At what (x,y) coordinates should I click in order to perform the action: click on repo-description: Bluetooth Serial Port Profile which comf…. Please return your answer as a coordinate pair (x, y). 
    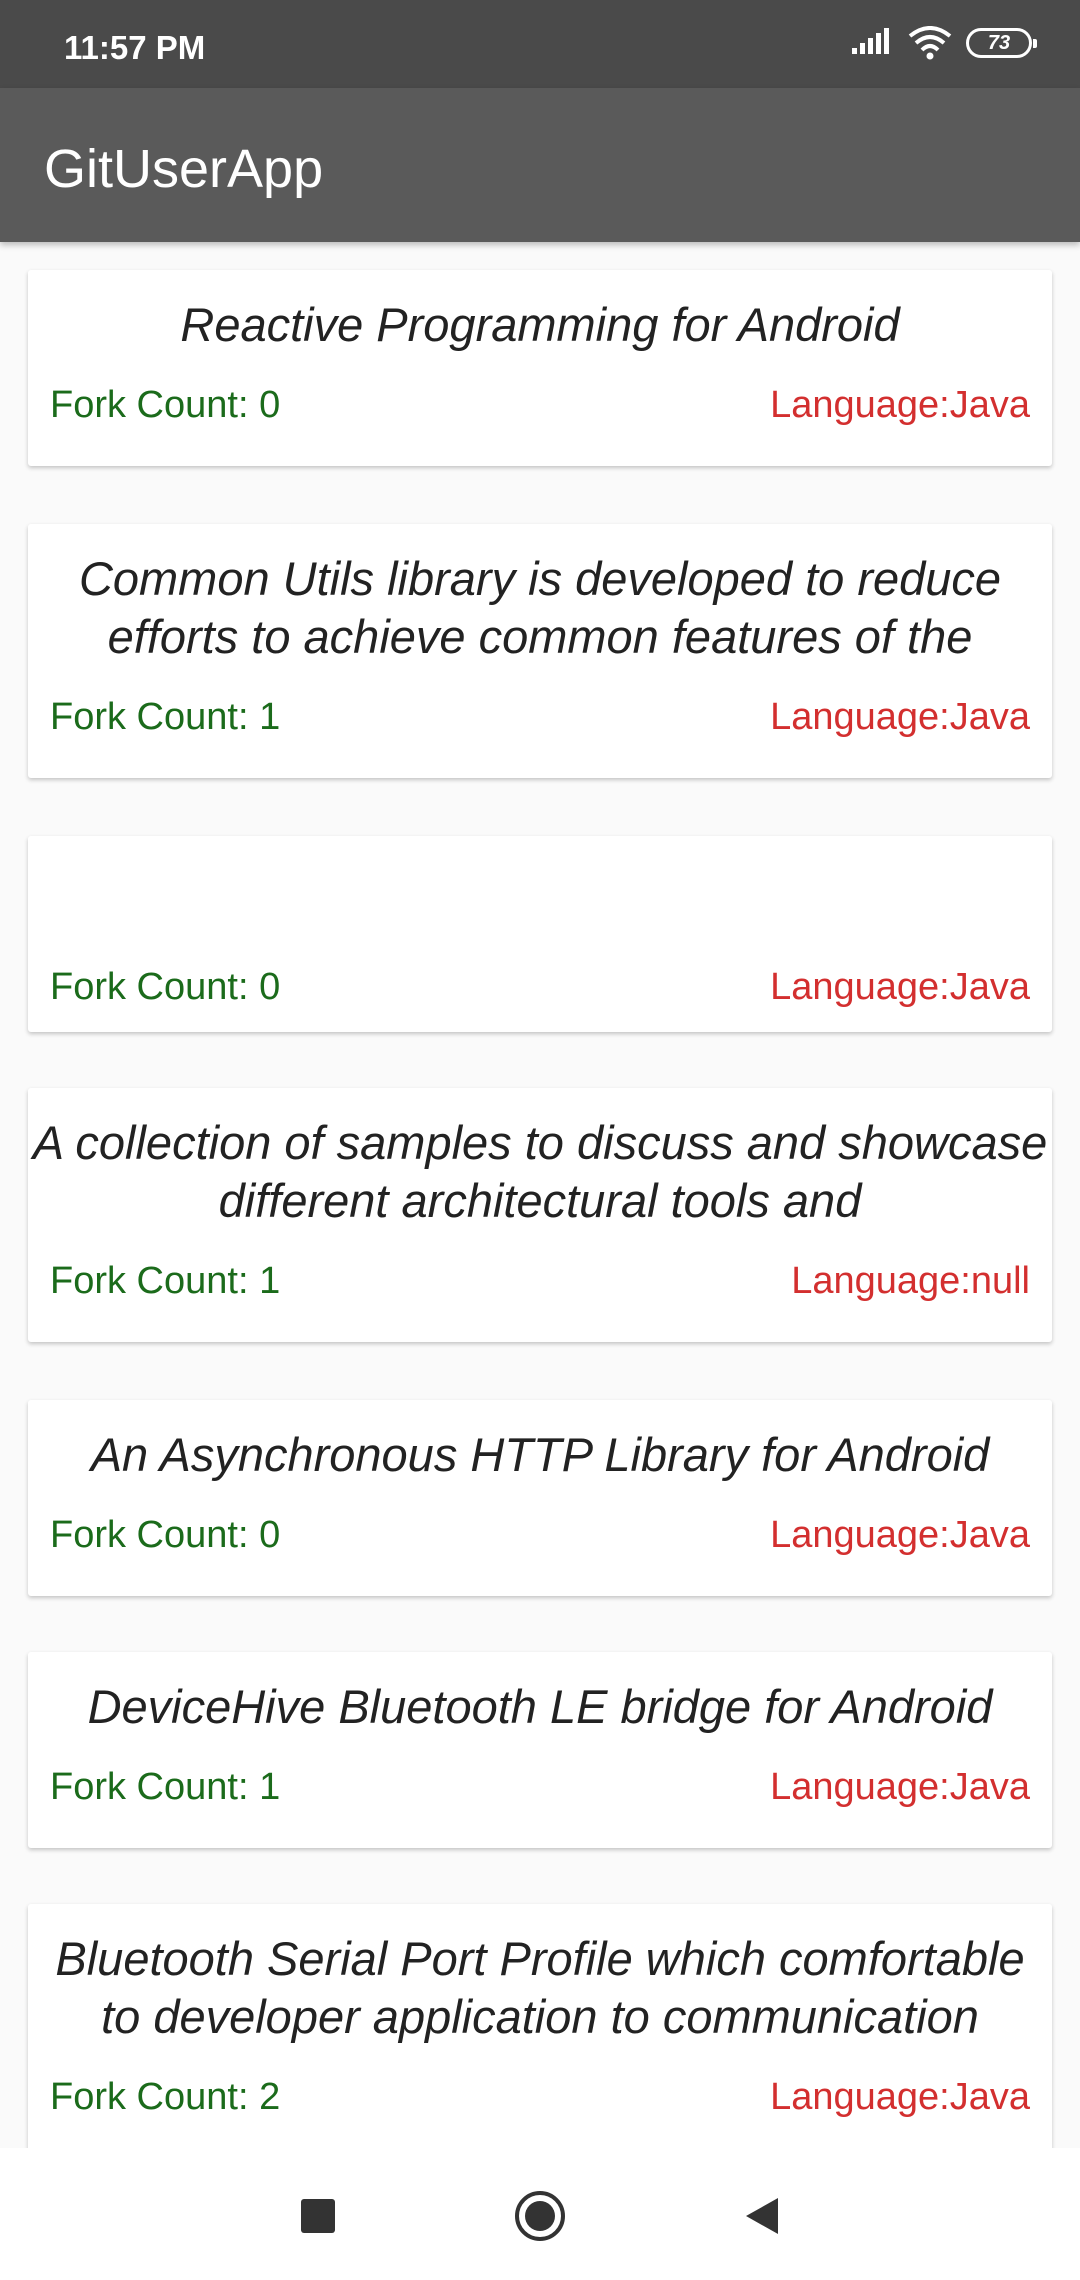
    Looking at the image, I should click on (540, 1987).